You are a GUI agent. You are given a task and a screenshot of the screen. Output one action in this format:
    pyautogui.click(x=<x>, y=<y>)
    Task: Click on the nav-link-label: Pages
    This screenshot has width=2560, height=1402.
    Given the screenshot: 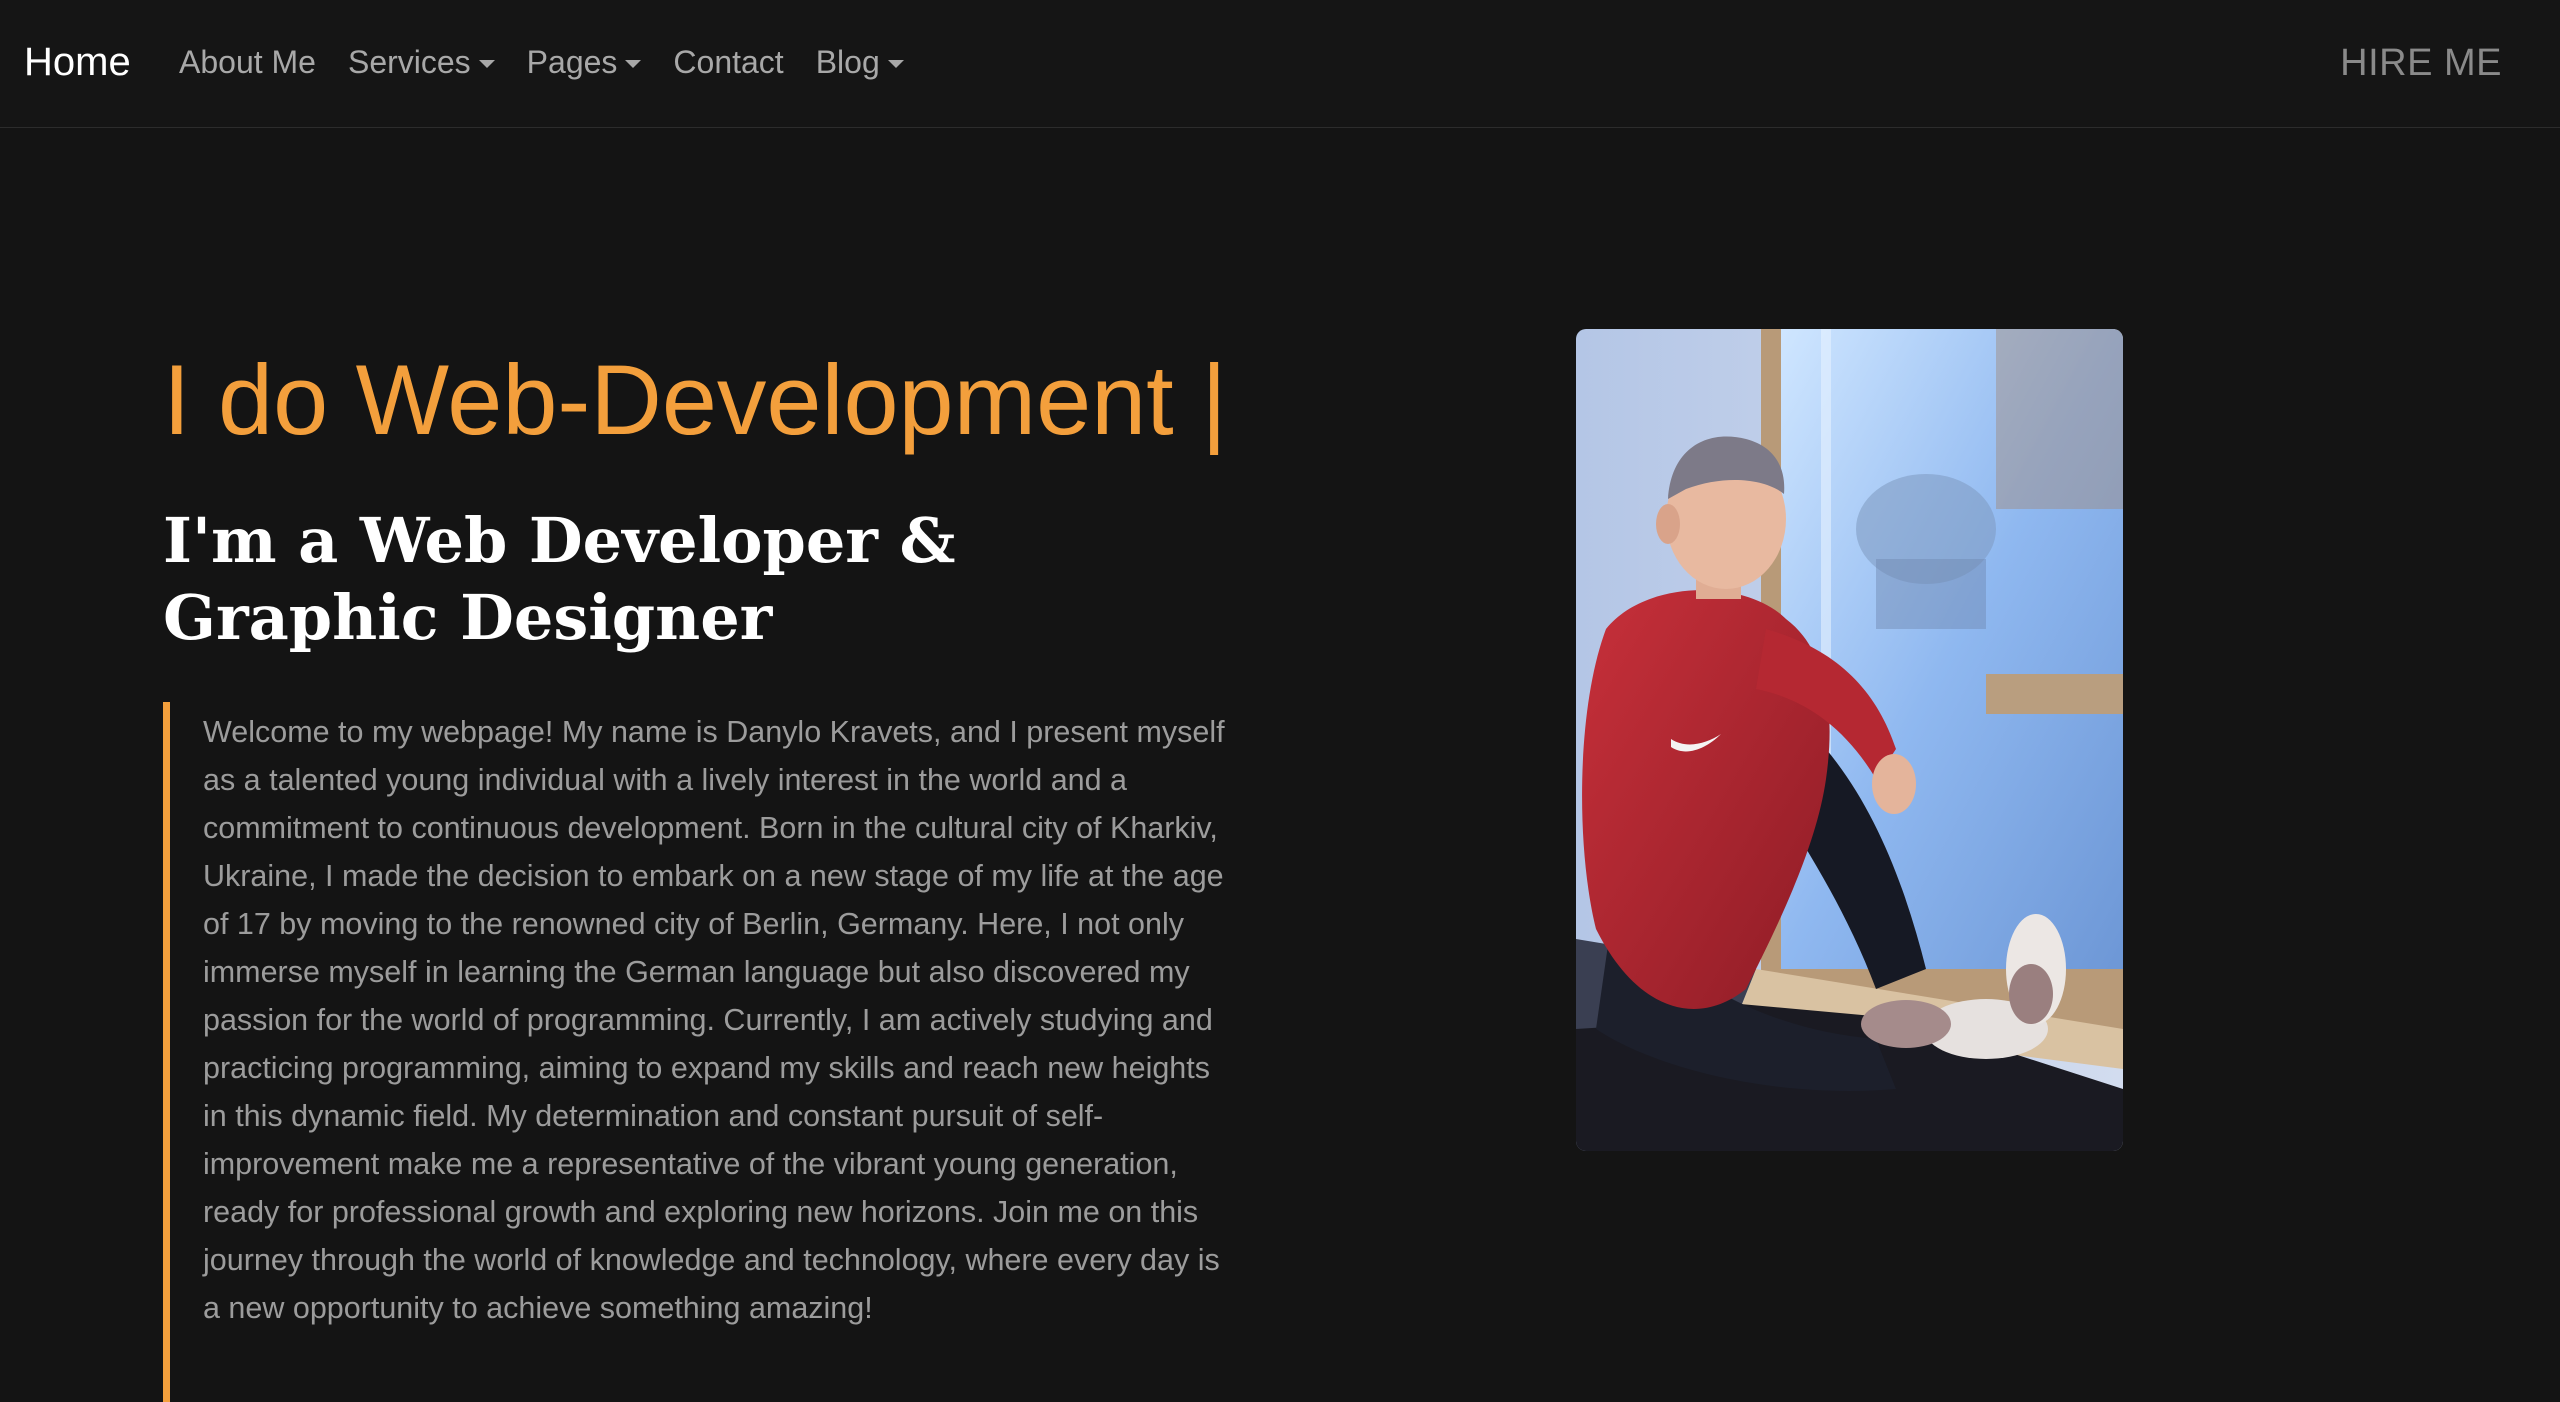 What is the action you would take?
    pyautogui.click(x=572, y=62)
    